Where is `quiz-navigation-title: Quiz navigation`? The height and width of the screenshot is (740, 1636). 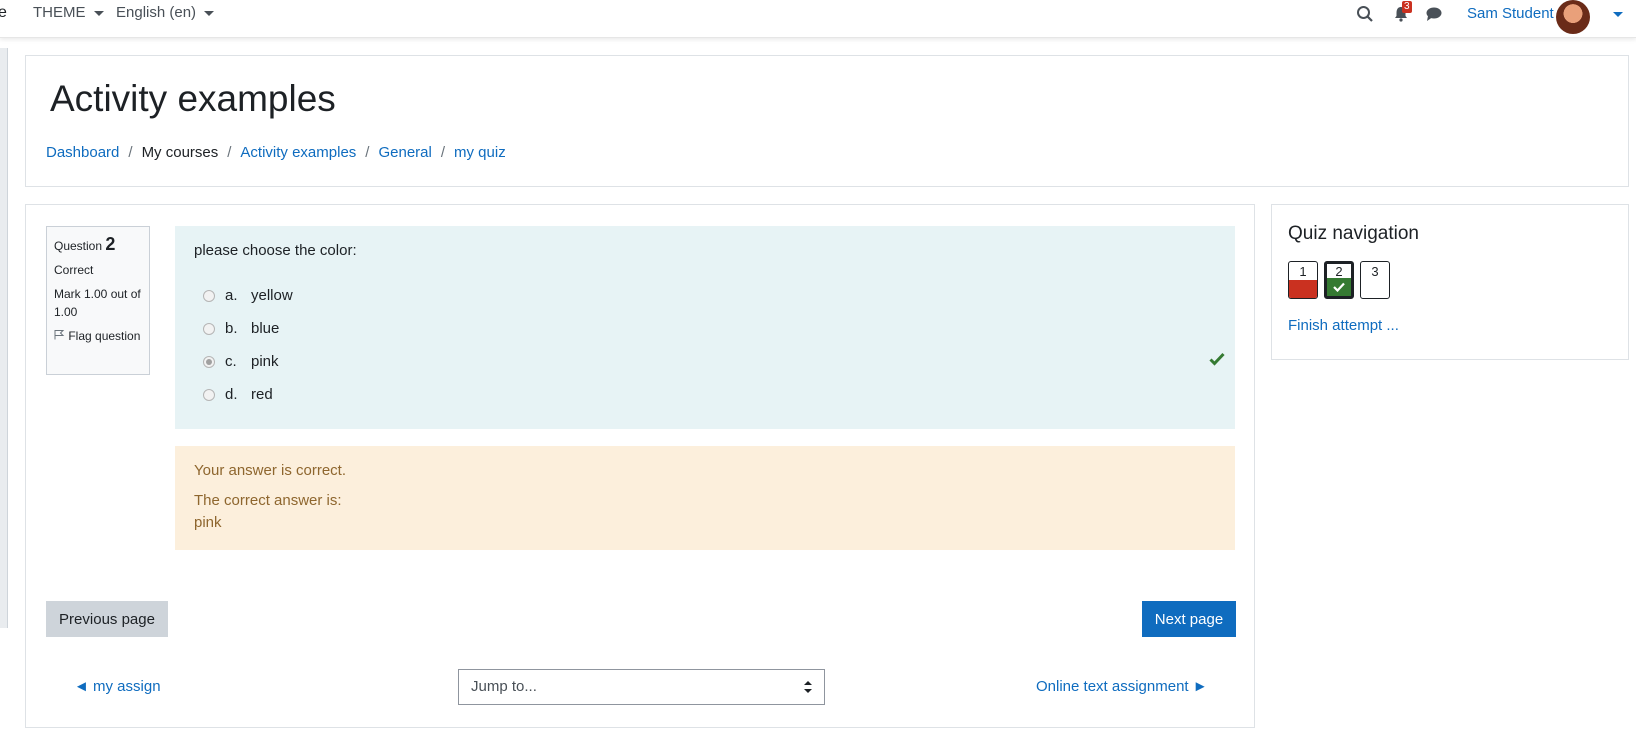
quiz-navigation-title: Quiz navigation is located at coordinates (1353, 233).